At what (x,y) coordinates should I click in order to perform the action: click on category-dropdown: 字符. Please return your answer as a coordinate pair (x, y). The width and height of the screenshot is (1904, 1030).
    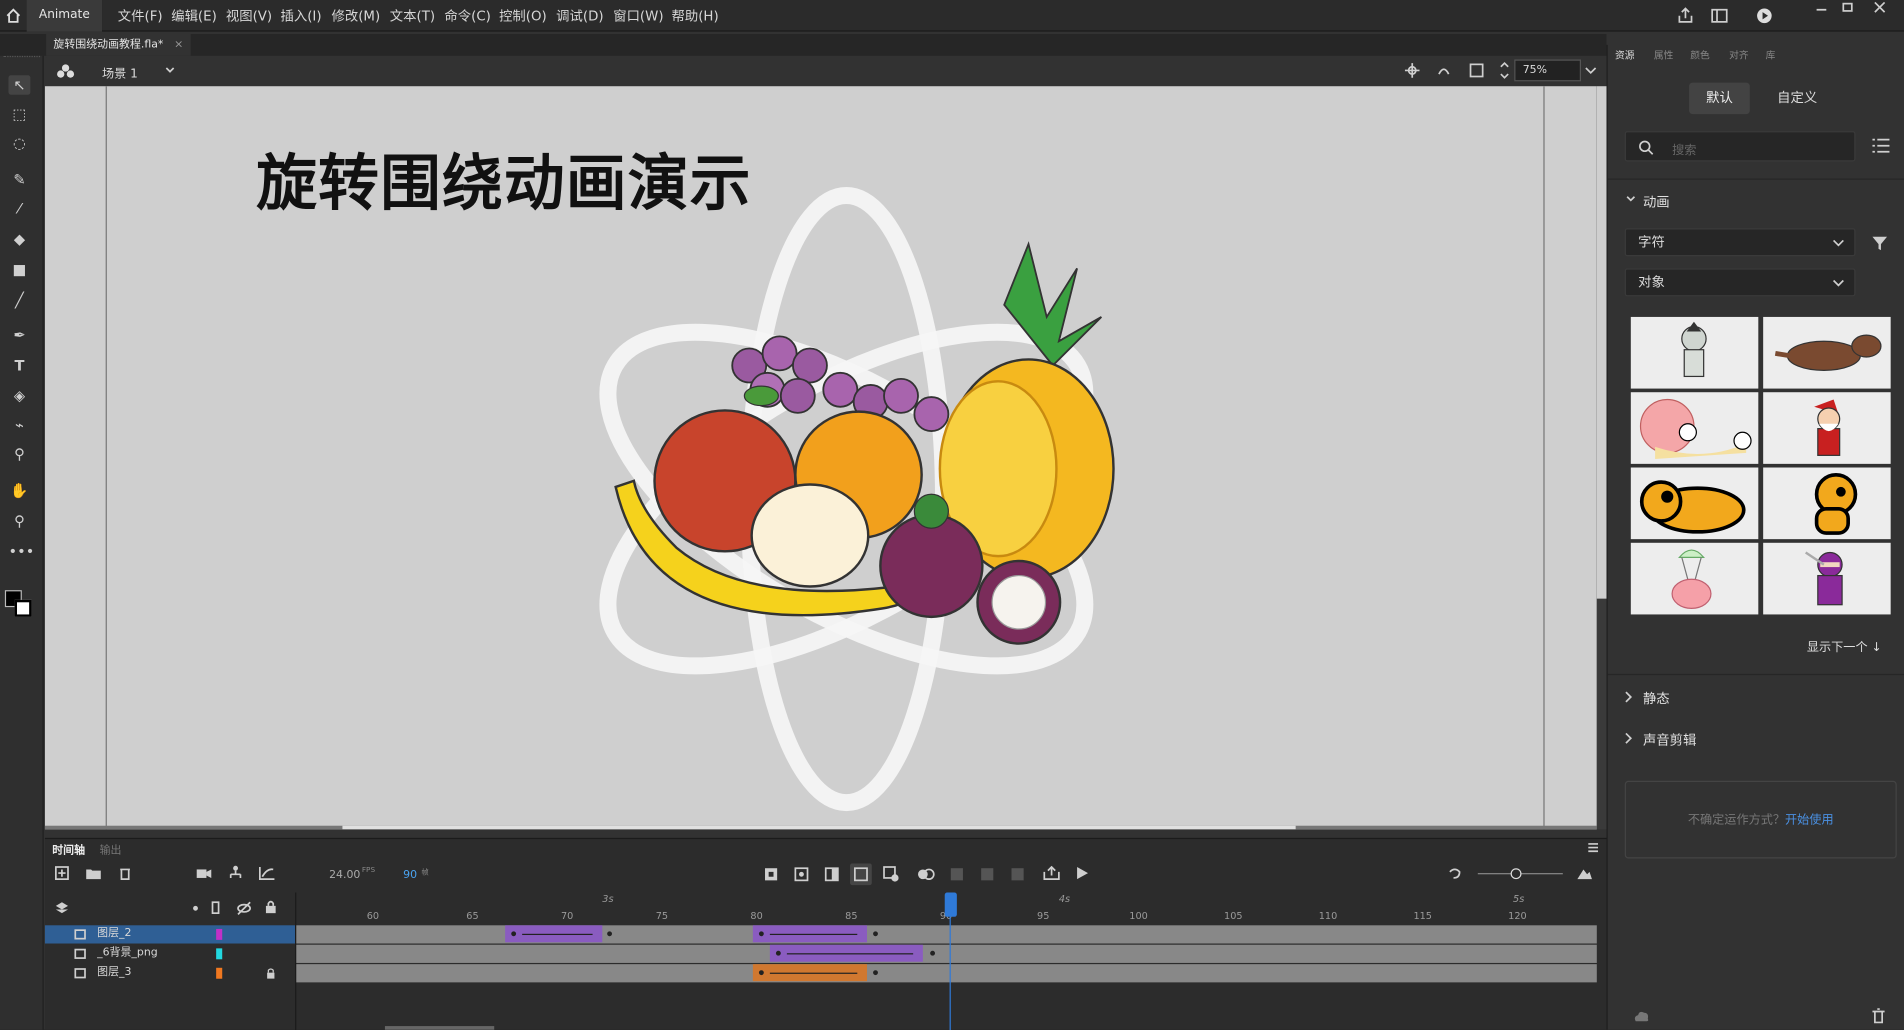
    Looking at the image, I should click on (1740, 242).